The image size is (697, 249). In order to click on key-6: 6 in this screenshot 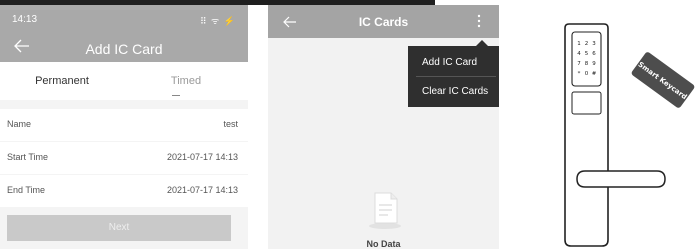, I will do `click(594, 54)`.